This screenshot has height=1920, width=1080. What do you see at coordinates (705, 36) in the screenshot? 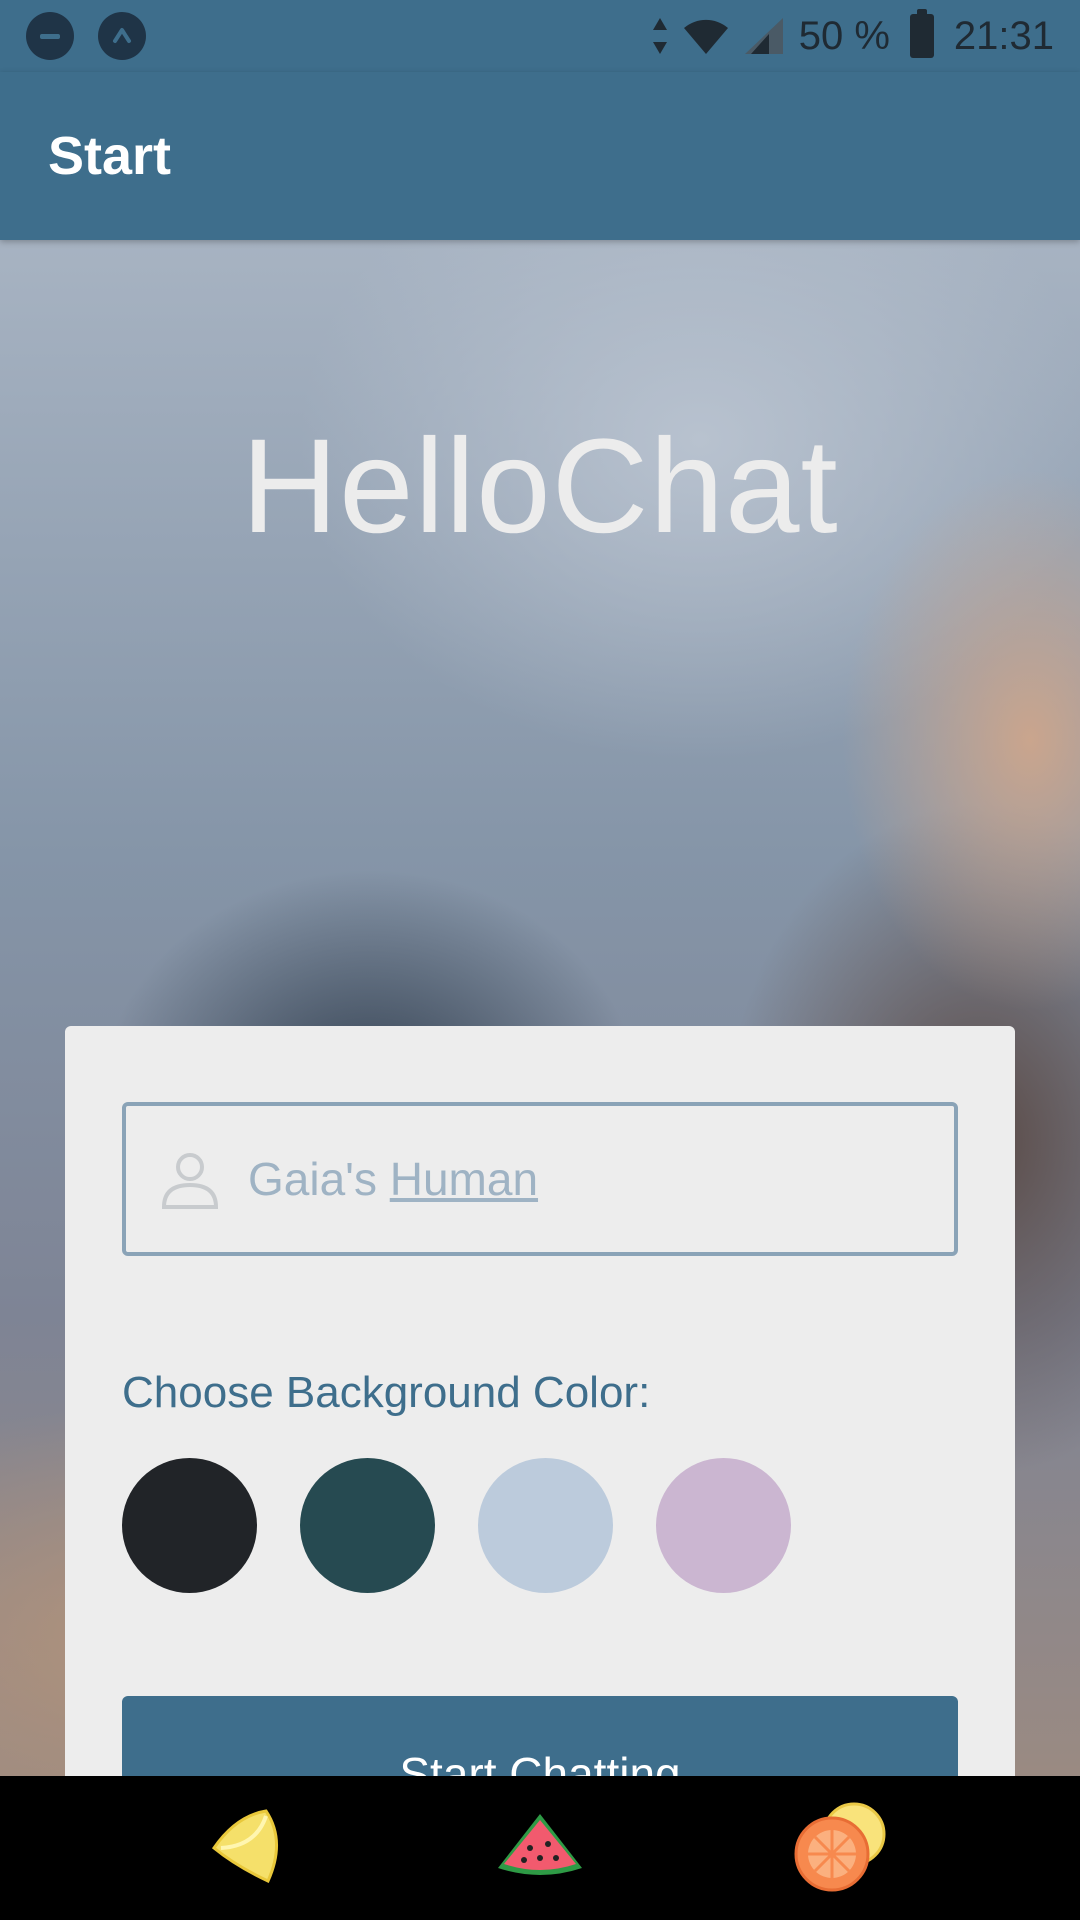
I see `wifi-icon` at bounding box center [705, 36].